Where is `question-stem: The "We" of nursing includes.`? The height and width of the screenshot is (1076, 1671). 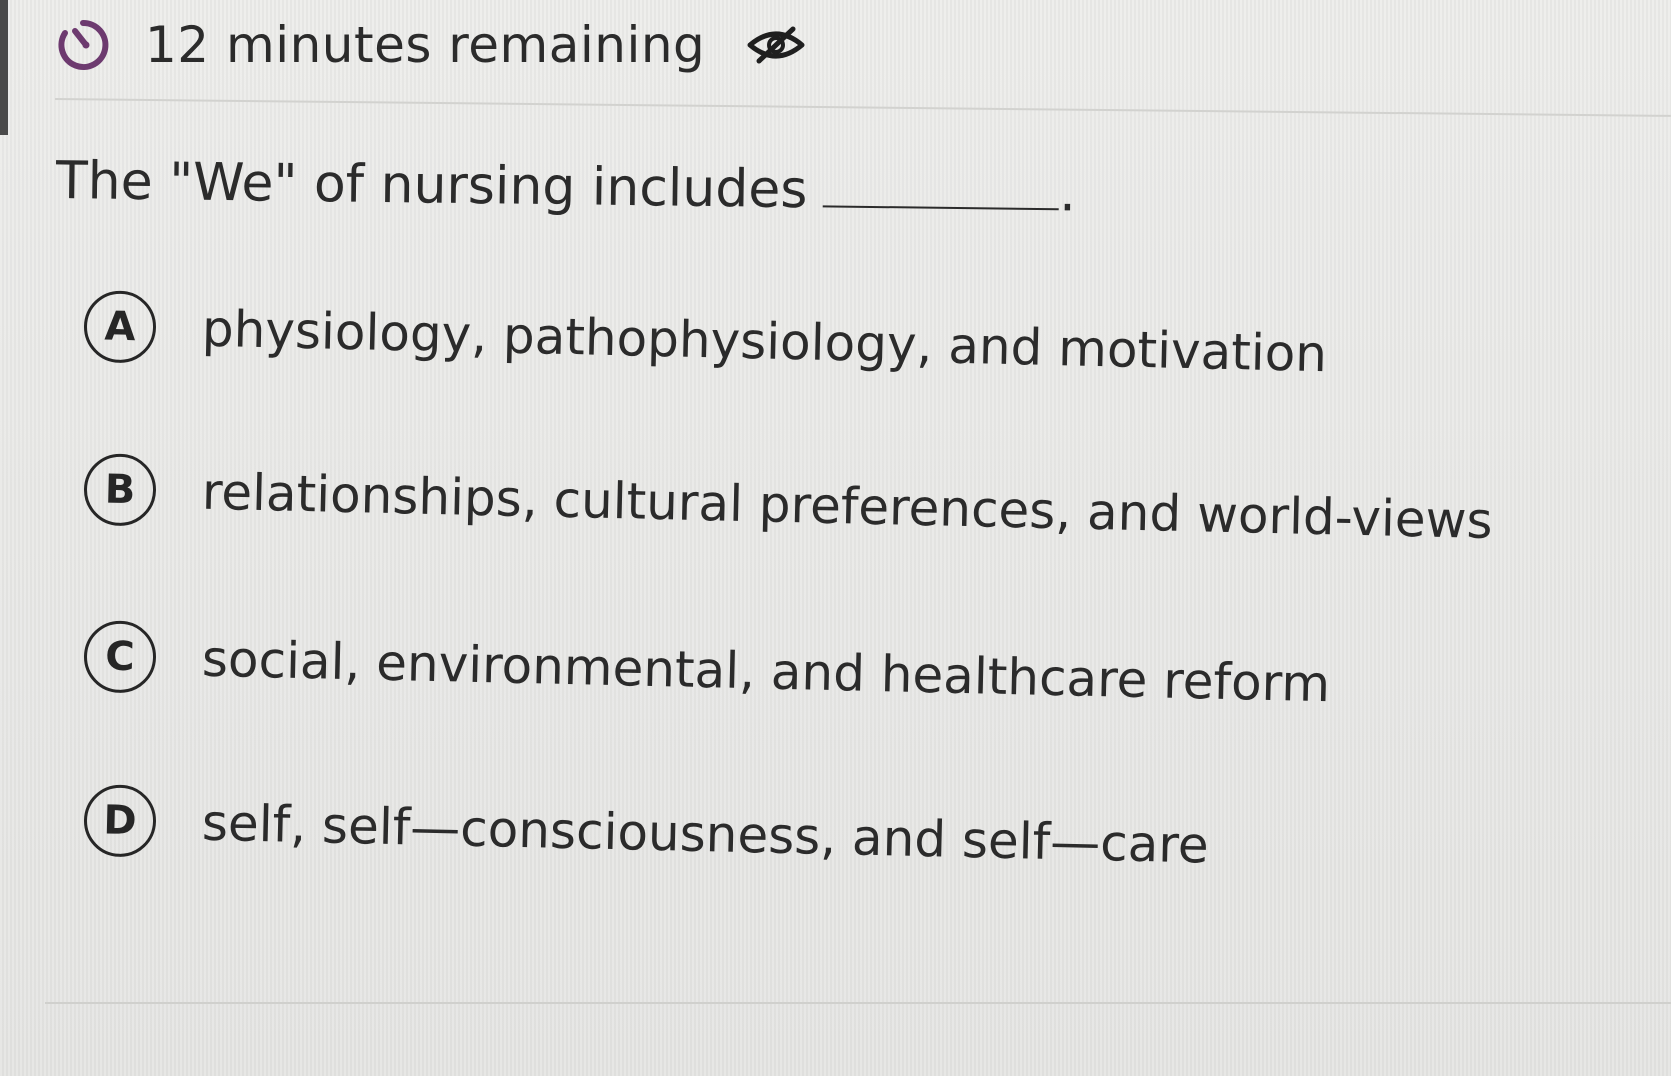
question-stem: The "We" of nursing includes. is located at coordinates (566, 185).